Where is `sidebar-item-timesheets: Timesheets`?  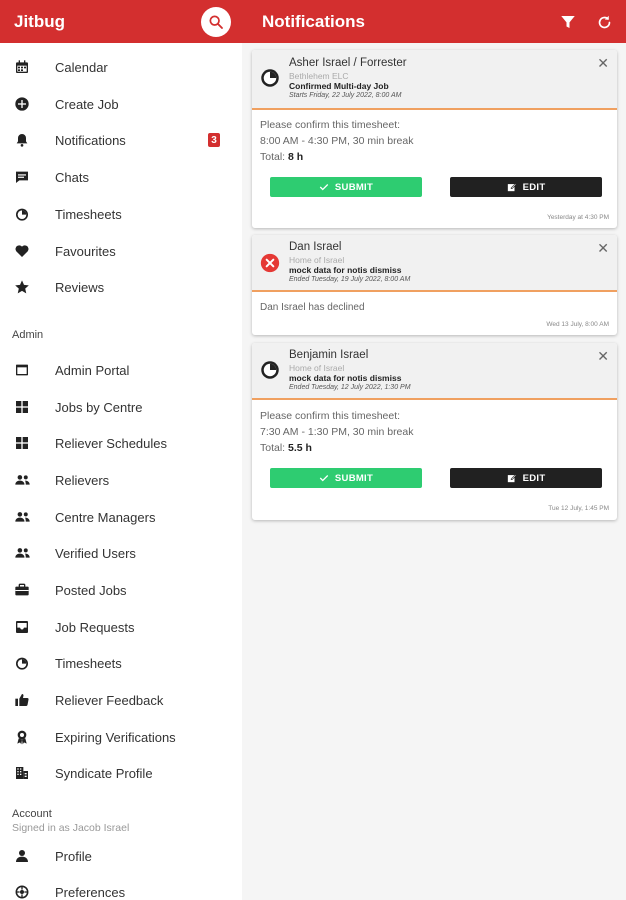 sidebar-item-timesheets: Timesheets is located at coordinates (121, 214).